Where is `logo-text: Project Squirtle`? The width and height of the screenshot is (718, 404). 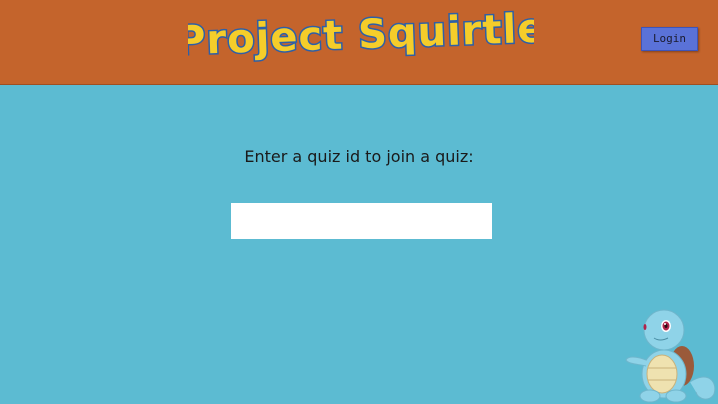
logo-text: Project Squirtle is located at coordinates (361, 35).